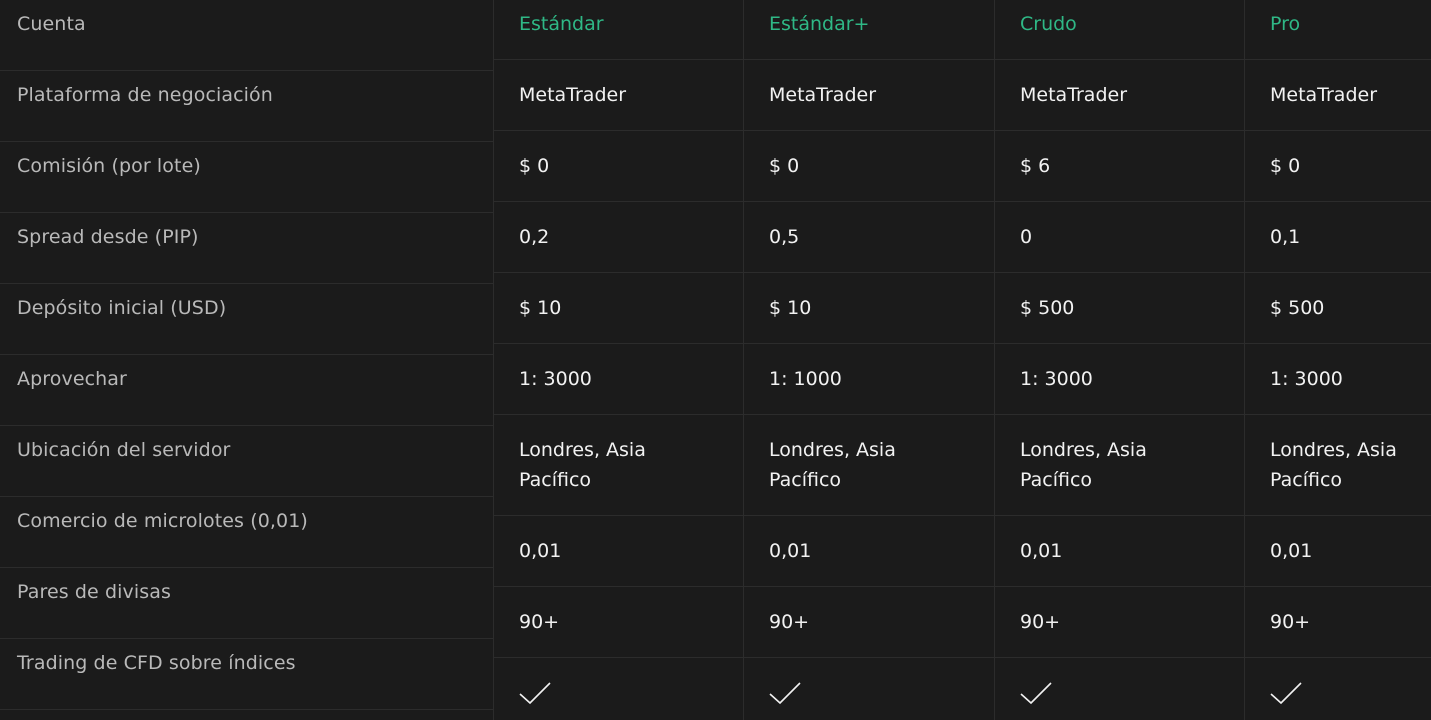  Describe the element at coordinates (869, 30) in the screenshot. I see `account-header: Estándar+` at that location.